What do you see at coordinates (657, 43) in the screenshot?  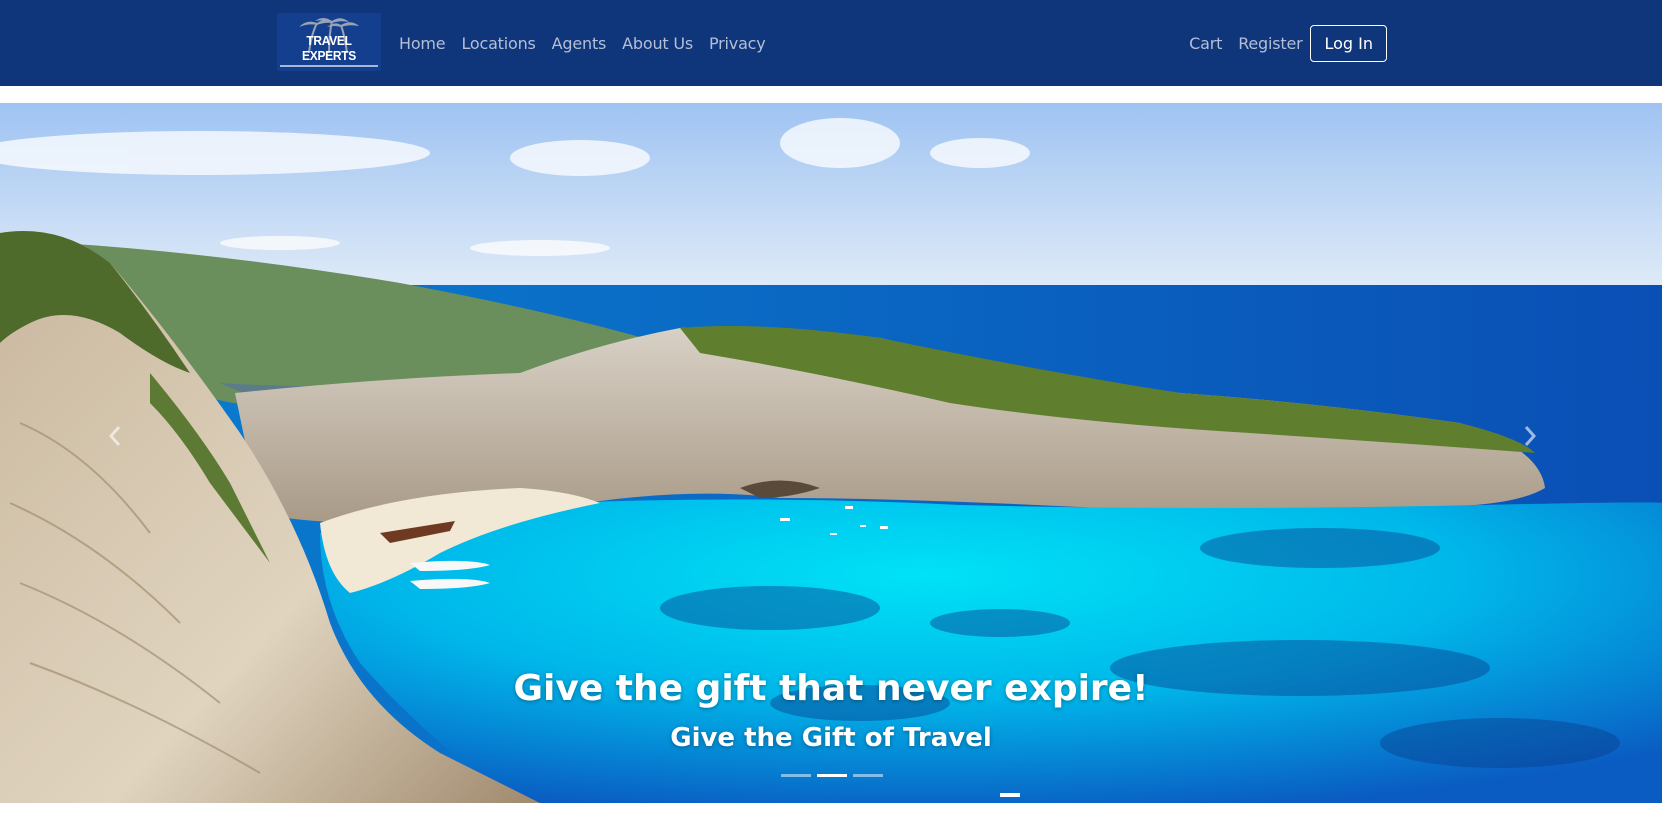 I see `nav-link-about-us: About Us` at bounding box center [657, 43].